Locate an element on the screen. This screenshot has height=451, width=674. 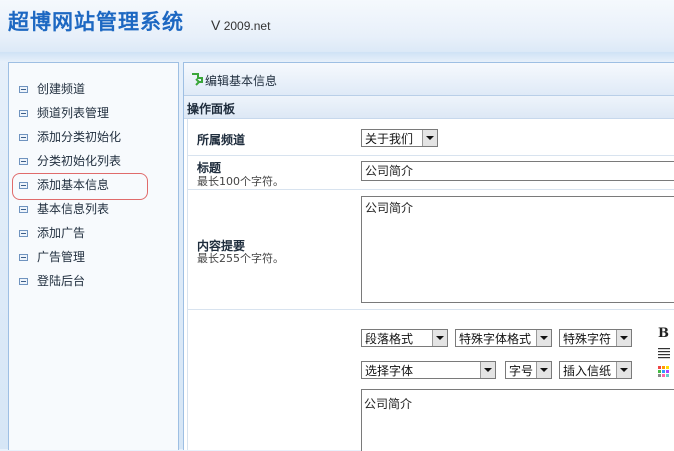
font-size-select: 字号 is located at coordinates (528, 370).